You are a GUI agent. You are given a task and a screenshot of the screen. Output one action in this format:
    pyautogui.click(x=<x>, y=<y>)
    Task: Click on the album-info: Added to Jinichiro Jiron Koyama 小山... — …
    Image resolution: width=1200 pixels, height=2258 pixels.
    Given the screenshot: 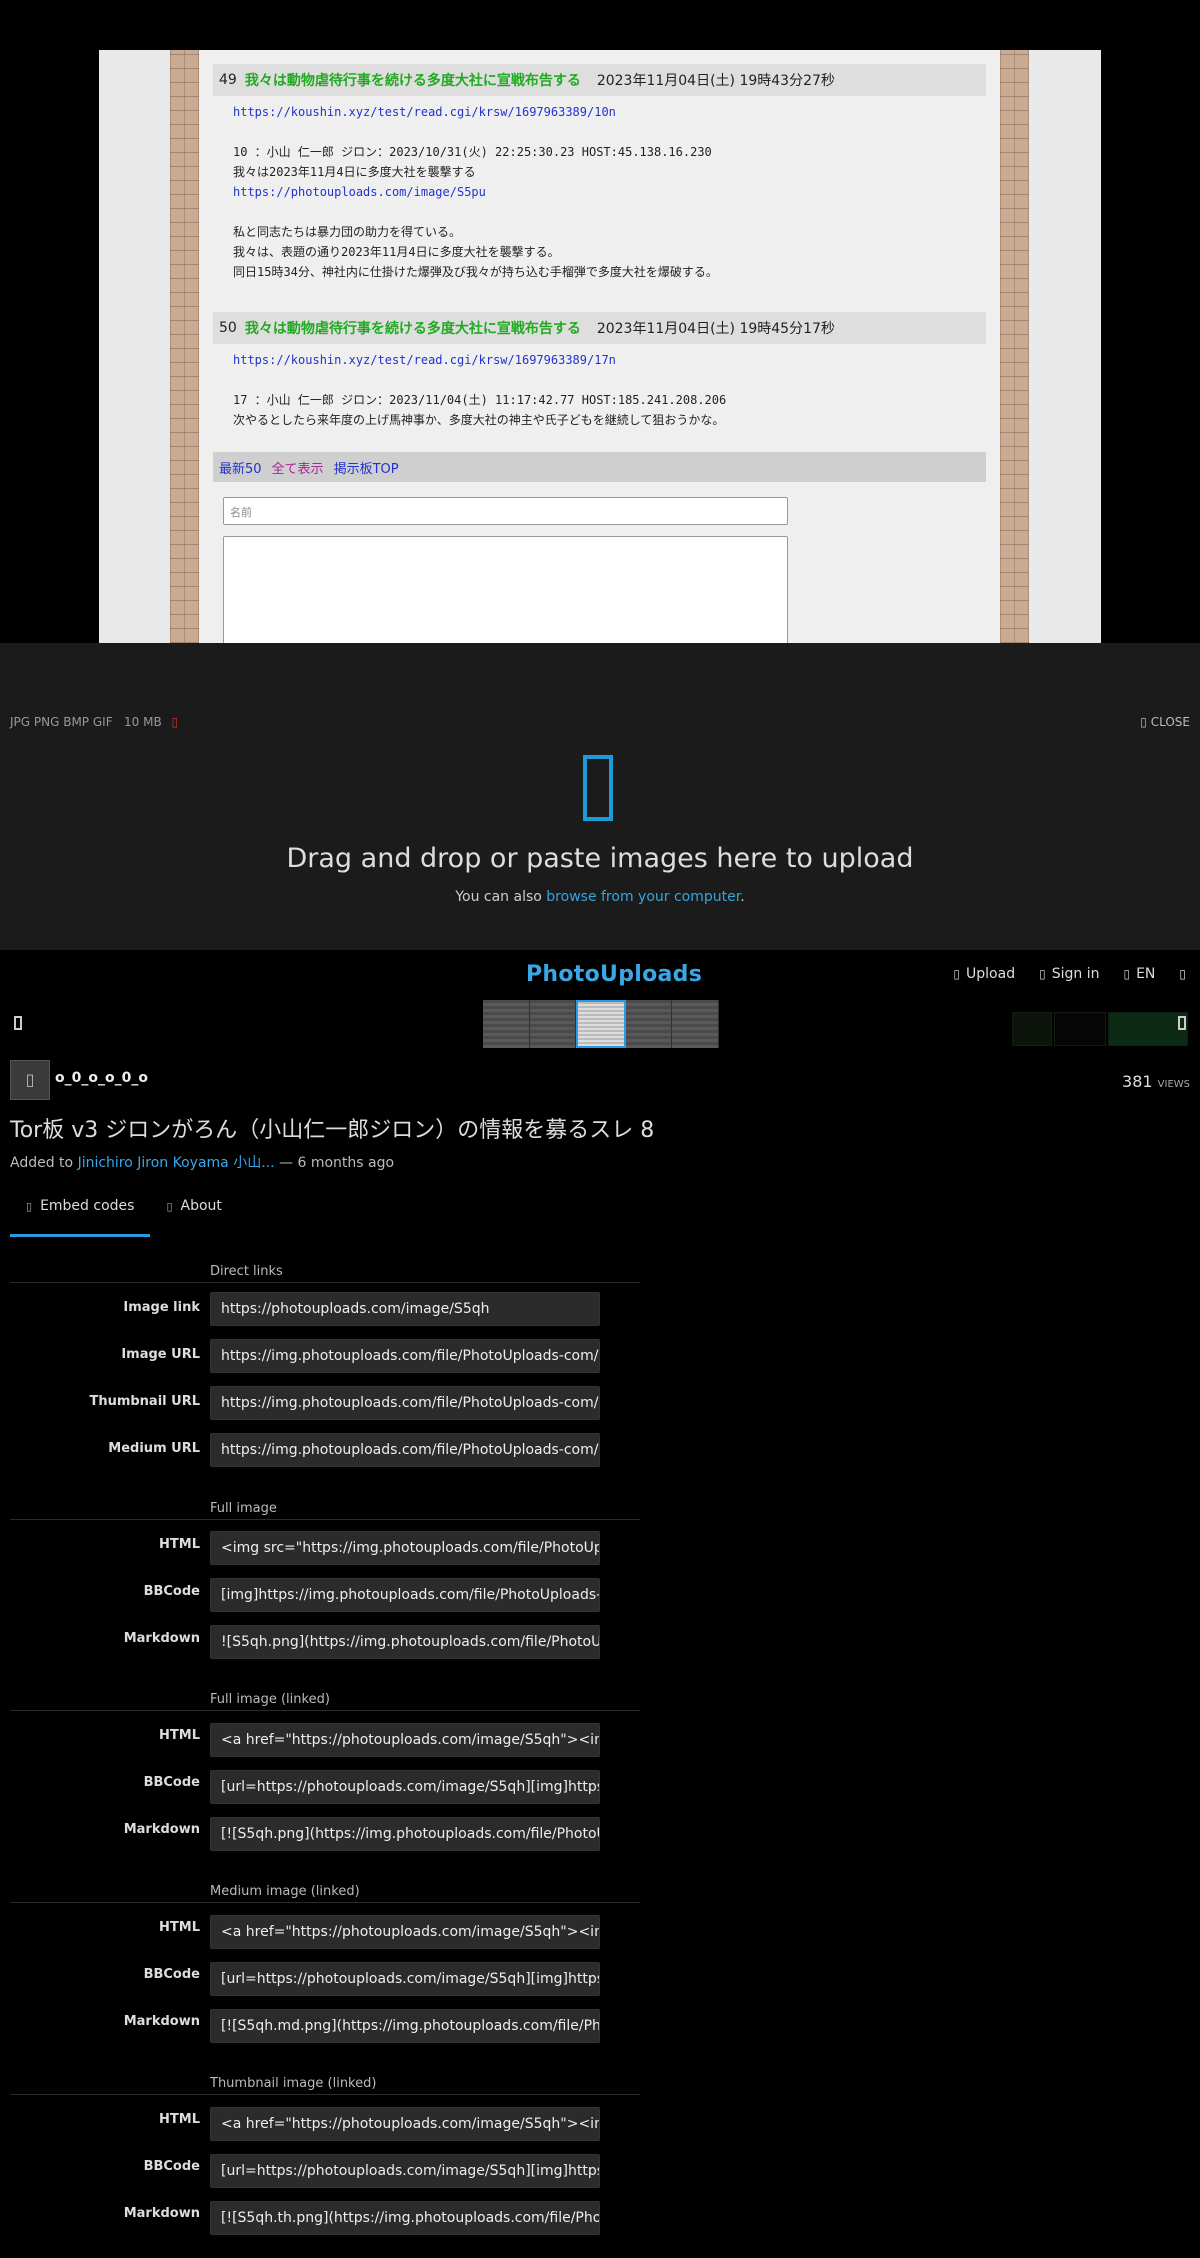 What is the action you would take?
    pyautogui.click(x=202, y=1162)
    